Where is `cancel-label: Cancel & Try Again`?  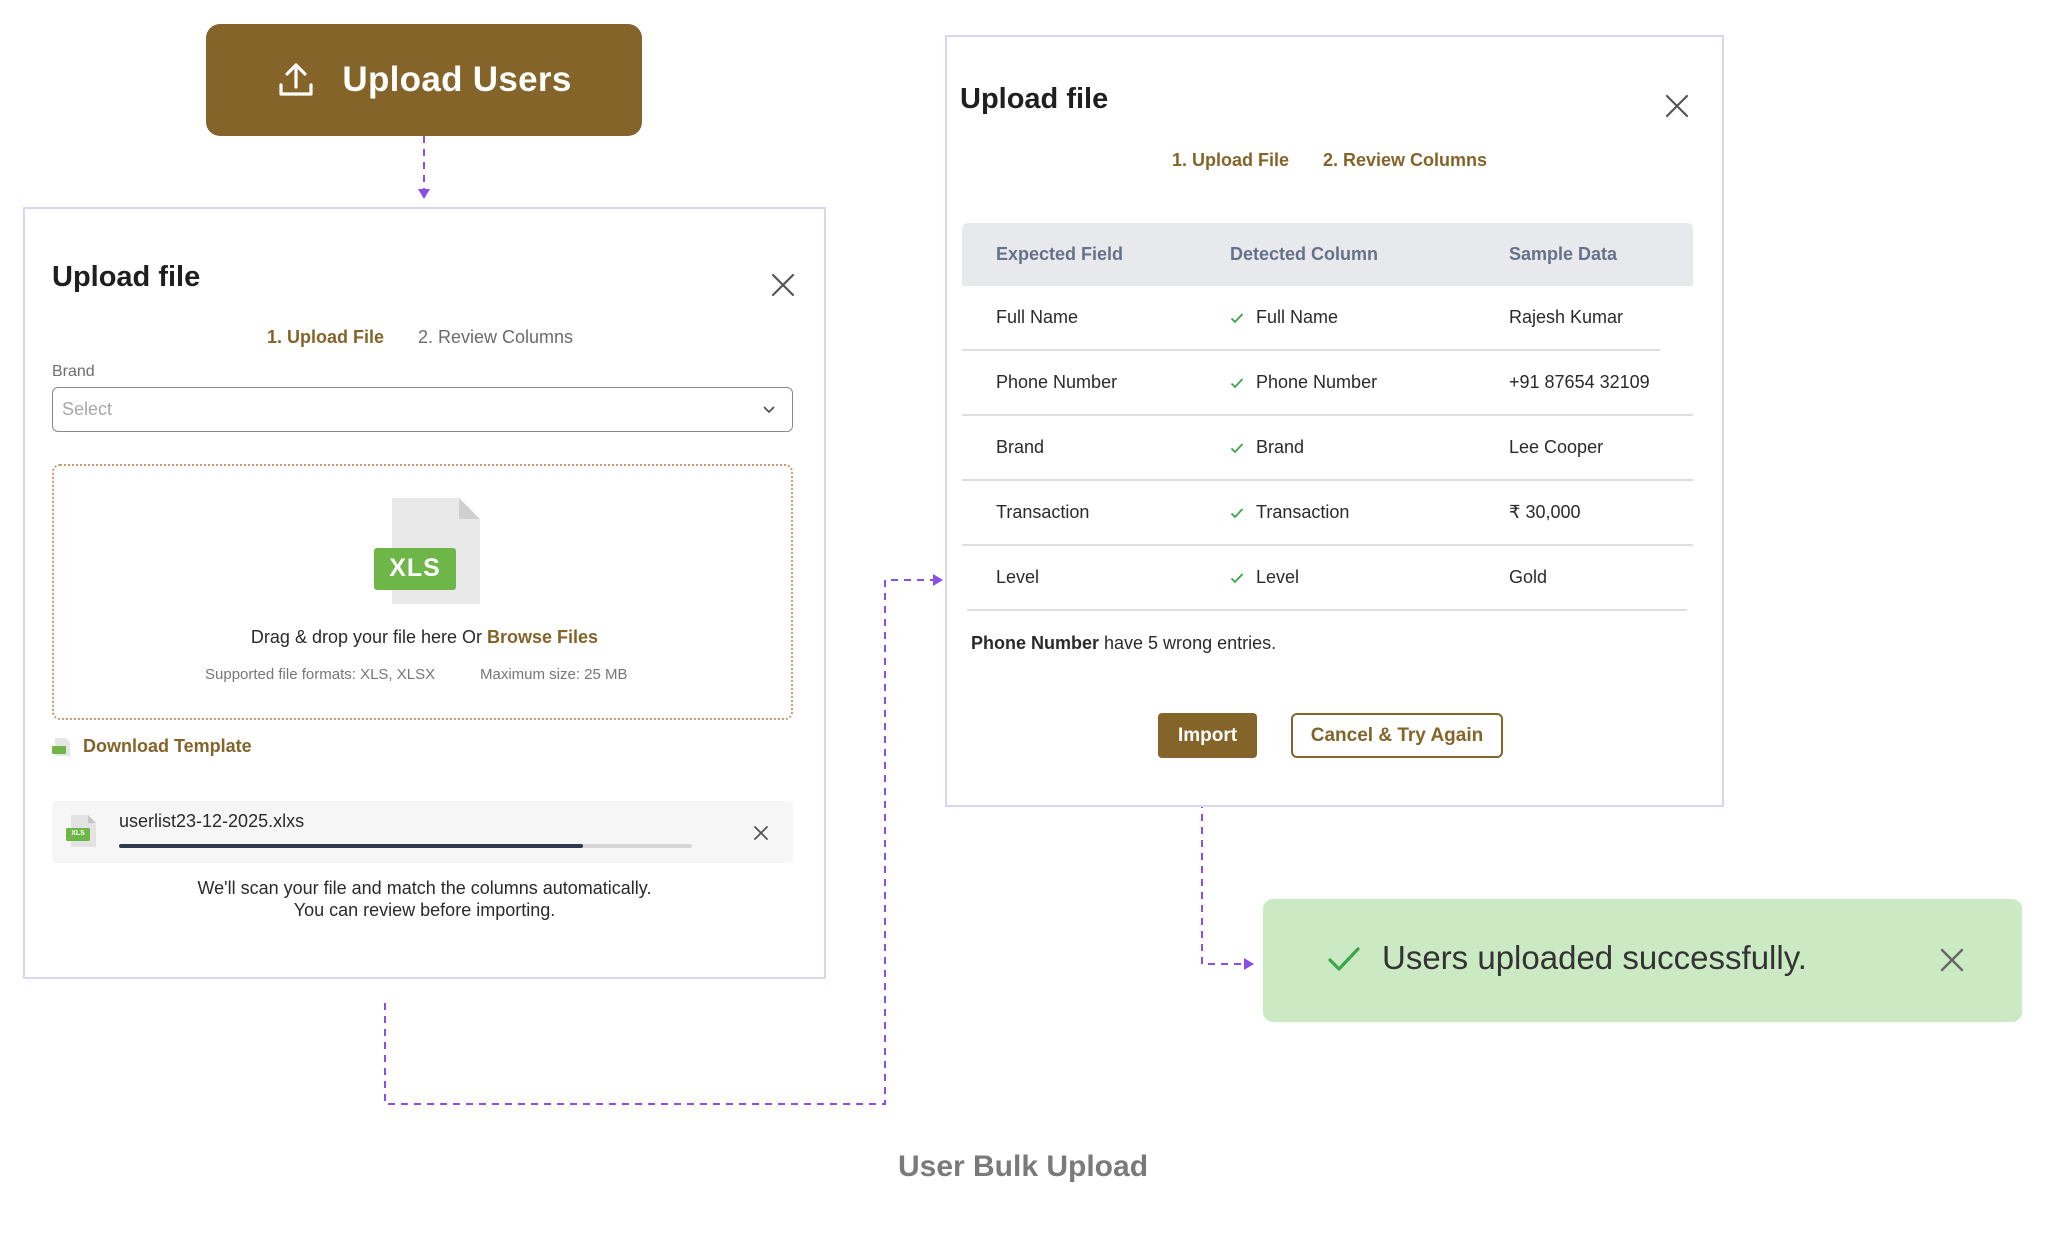 cancel-label: Cancel & Try Again is located at coordinates (1397, 735).